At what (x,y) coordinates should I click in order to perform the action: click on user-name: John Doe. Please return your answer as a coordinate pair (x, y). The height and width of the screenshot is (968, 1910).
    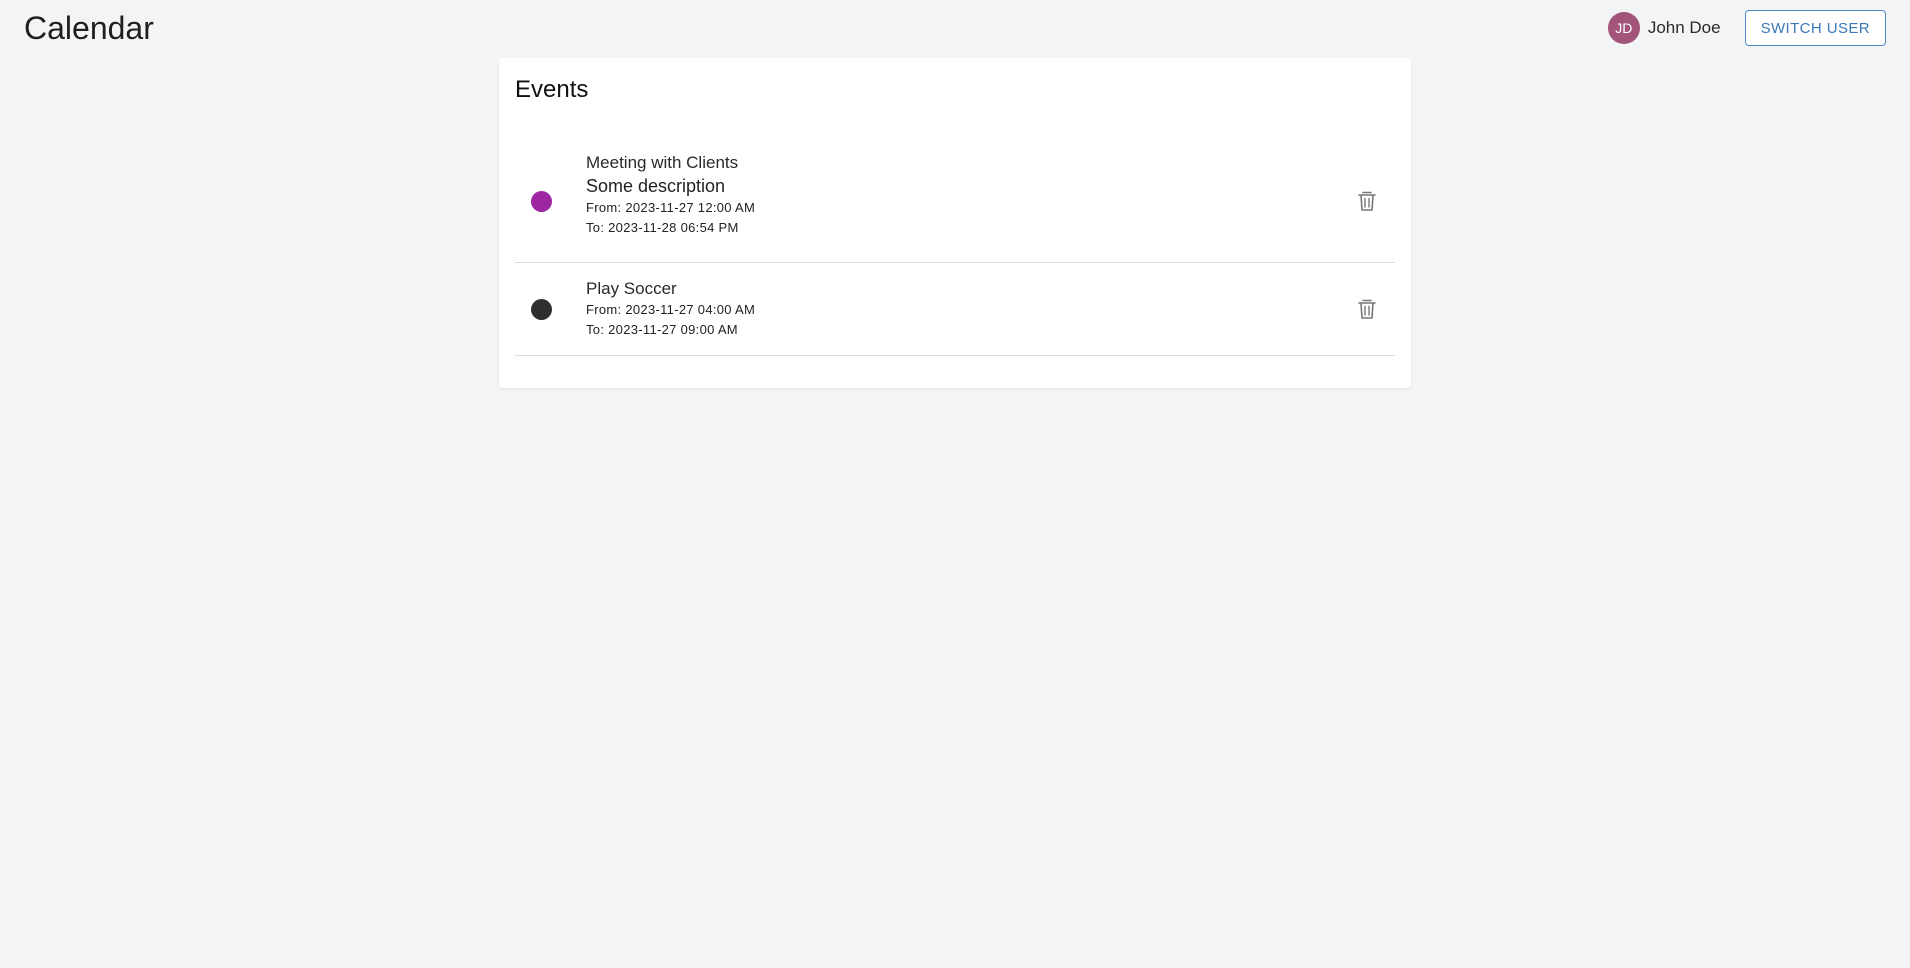
    Looking at the image, I should click on (1684, 27).